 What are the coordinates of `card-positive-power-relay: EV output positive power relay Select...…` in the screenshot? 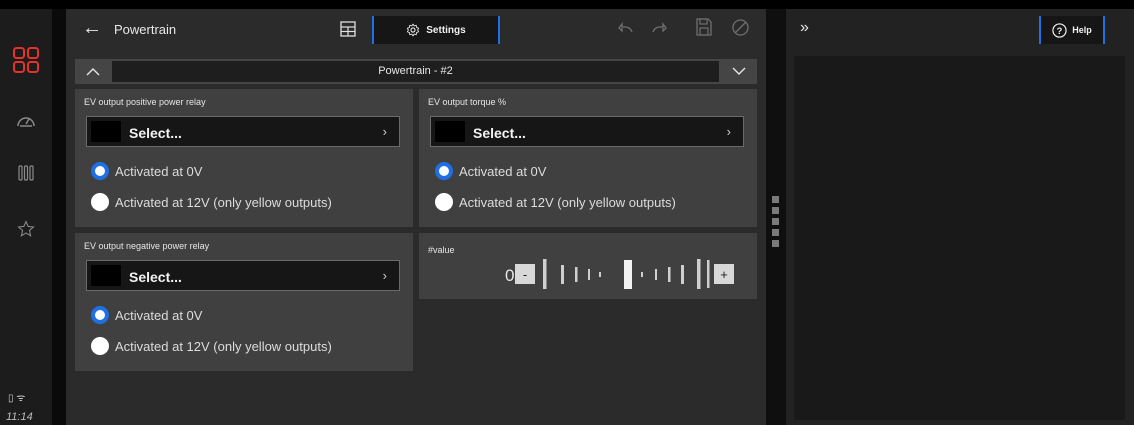 It's located at (244, 158).